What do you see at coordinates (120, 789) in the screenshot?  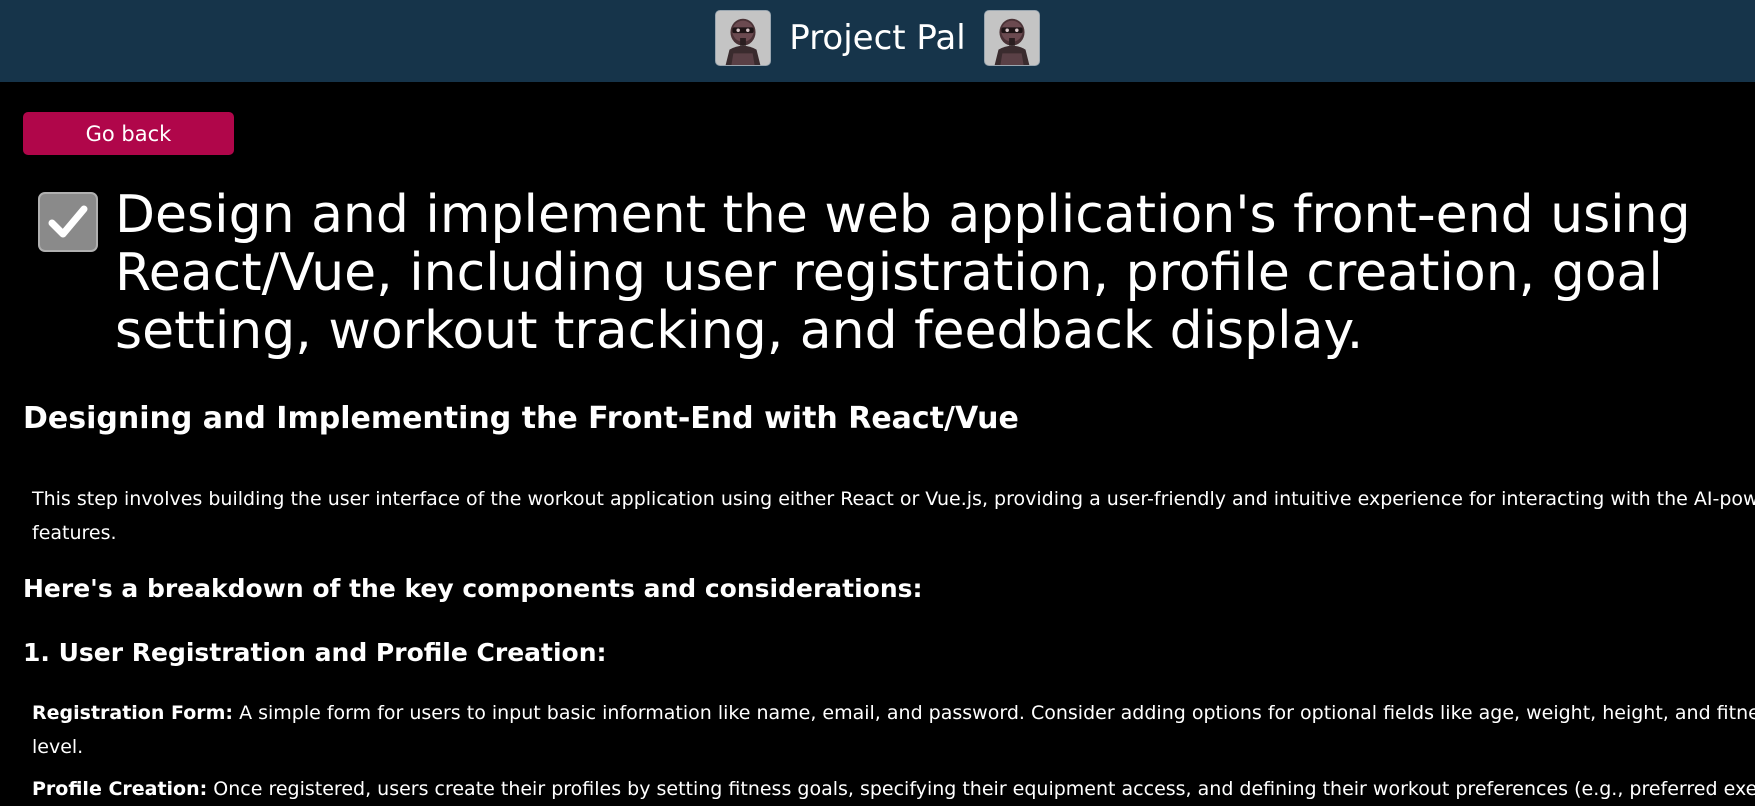 I see `list-item-label: Profile Creation:` at bounding box center [120, 789].